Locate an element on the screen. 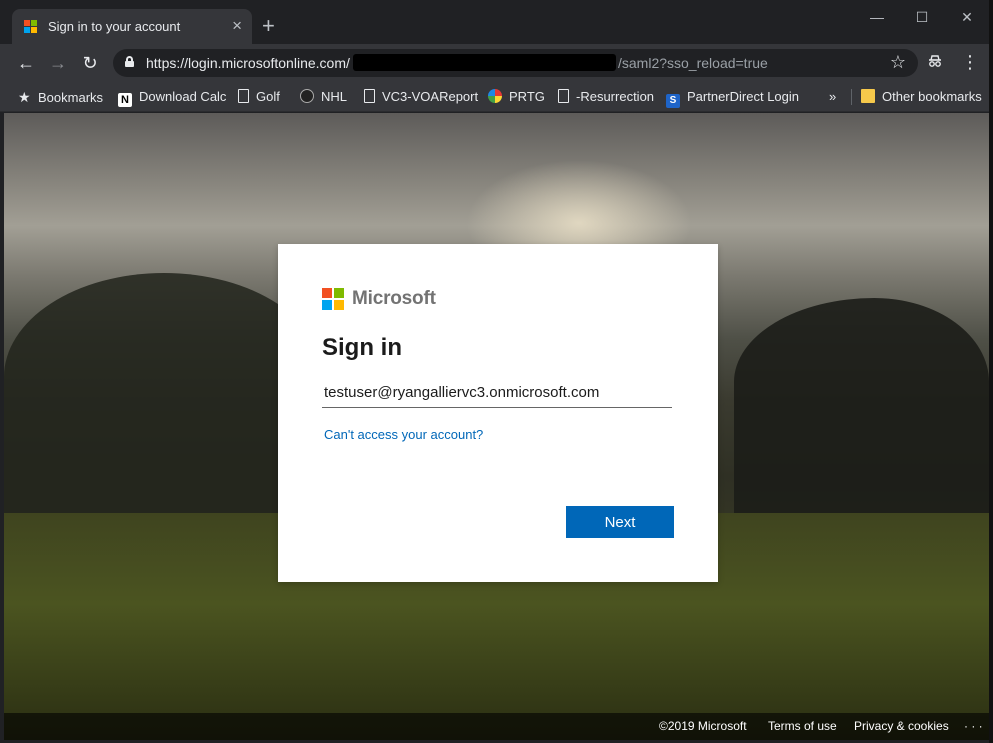 The height and width of the screenshot is (743, 993). bookmark-resurrection: -Resurrection is located at coordinates (606, 97).